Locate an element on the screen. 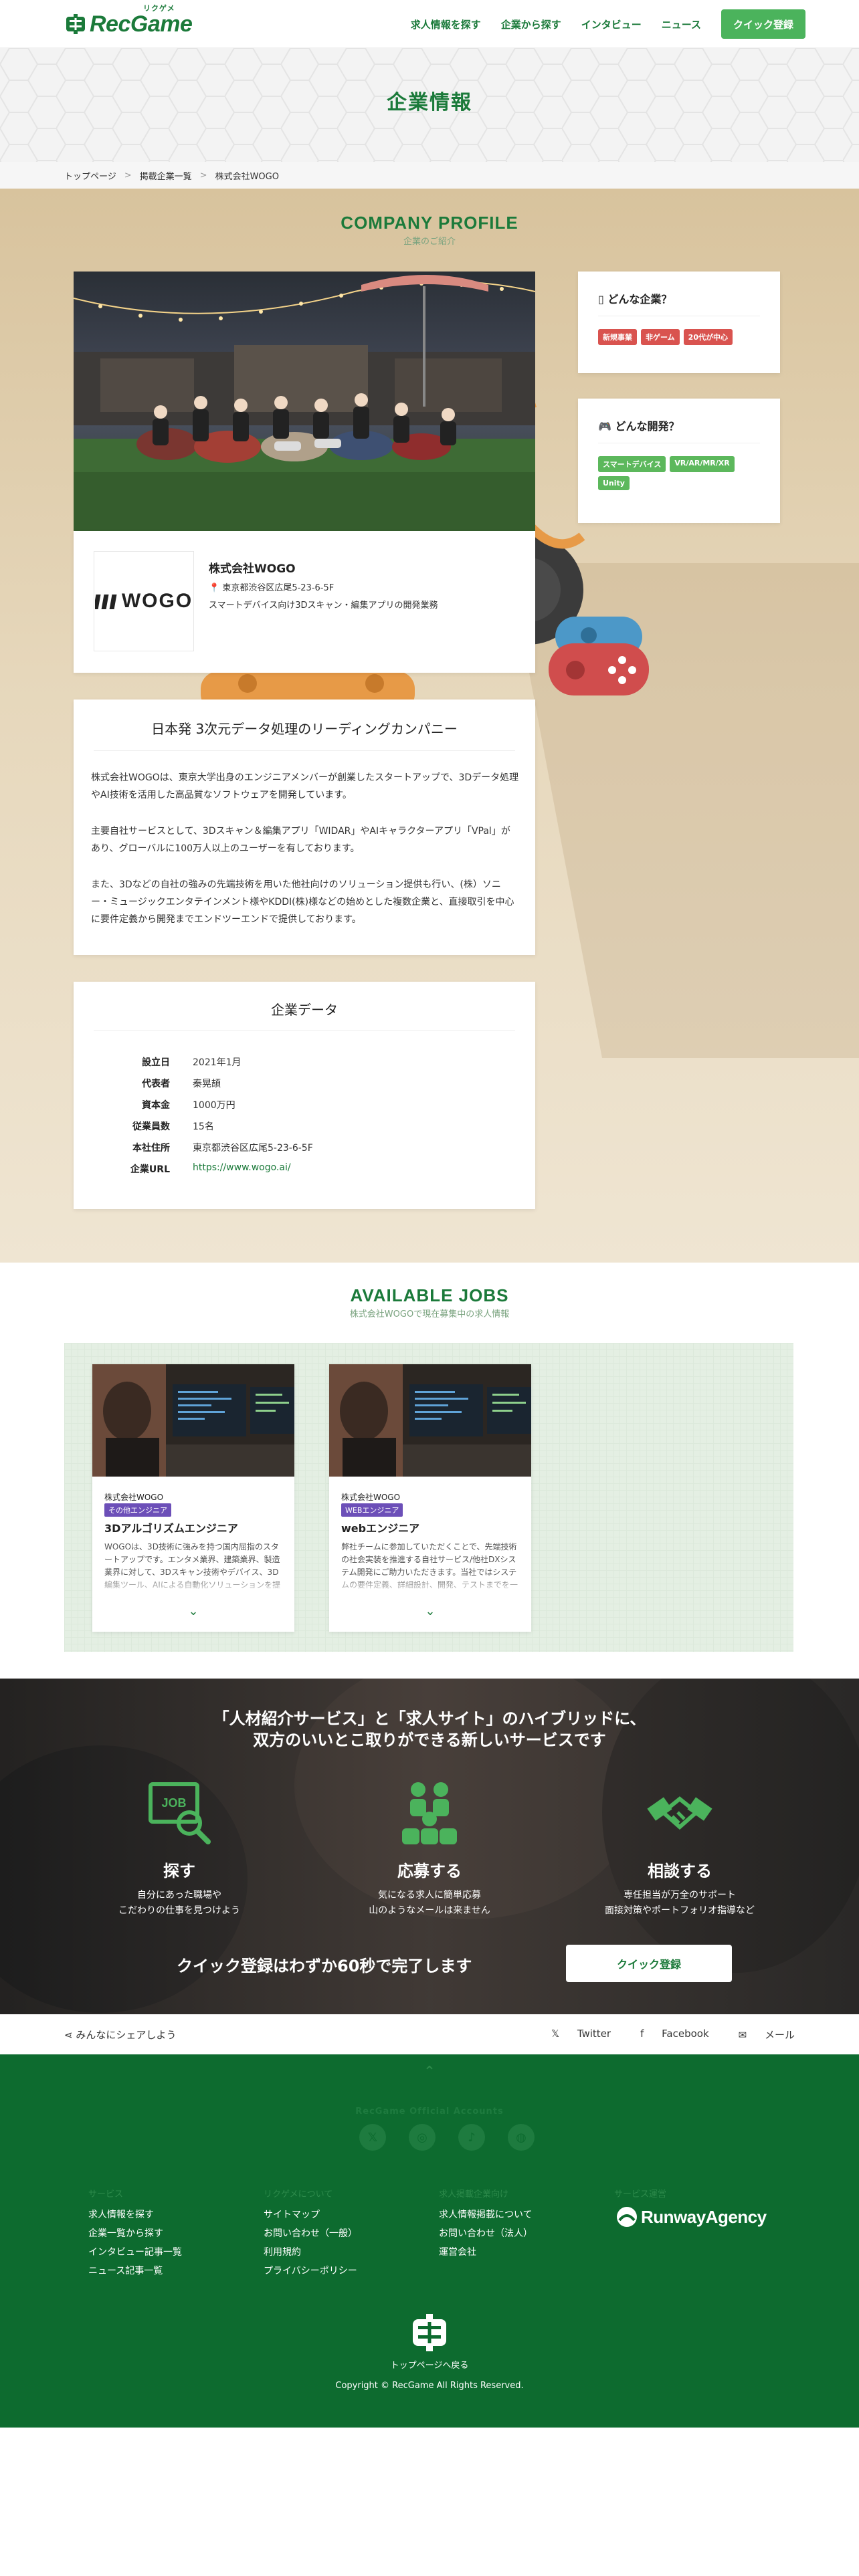 The width and height of the screenshot is (859, 2576). share-icon: ⋖ is located at coordinates (68, 2034).